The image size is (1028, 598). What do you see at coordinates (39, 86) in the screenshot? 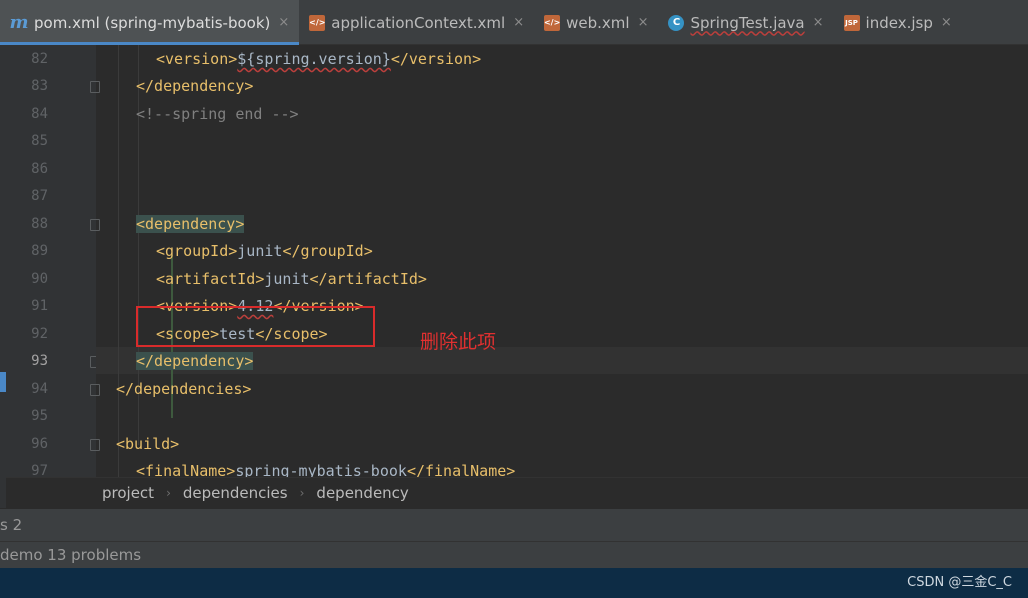
I see `line-number: 83` at bounding box center [39, 86].